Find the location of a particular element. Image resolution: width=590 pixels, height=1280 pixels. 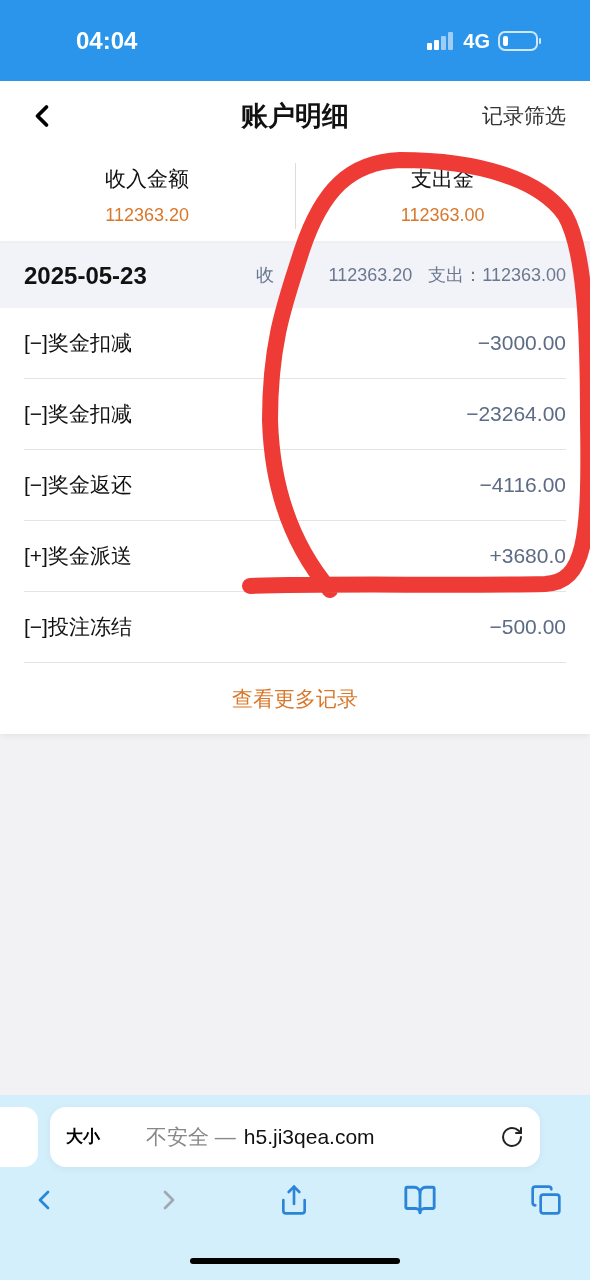

address-bar: 大小 不安全 — h5.ji3qea.com is located at coordinates (295, 1137).